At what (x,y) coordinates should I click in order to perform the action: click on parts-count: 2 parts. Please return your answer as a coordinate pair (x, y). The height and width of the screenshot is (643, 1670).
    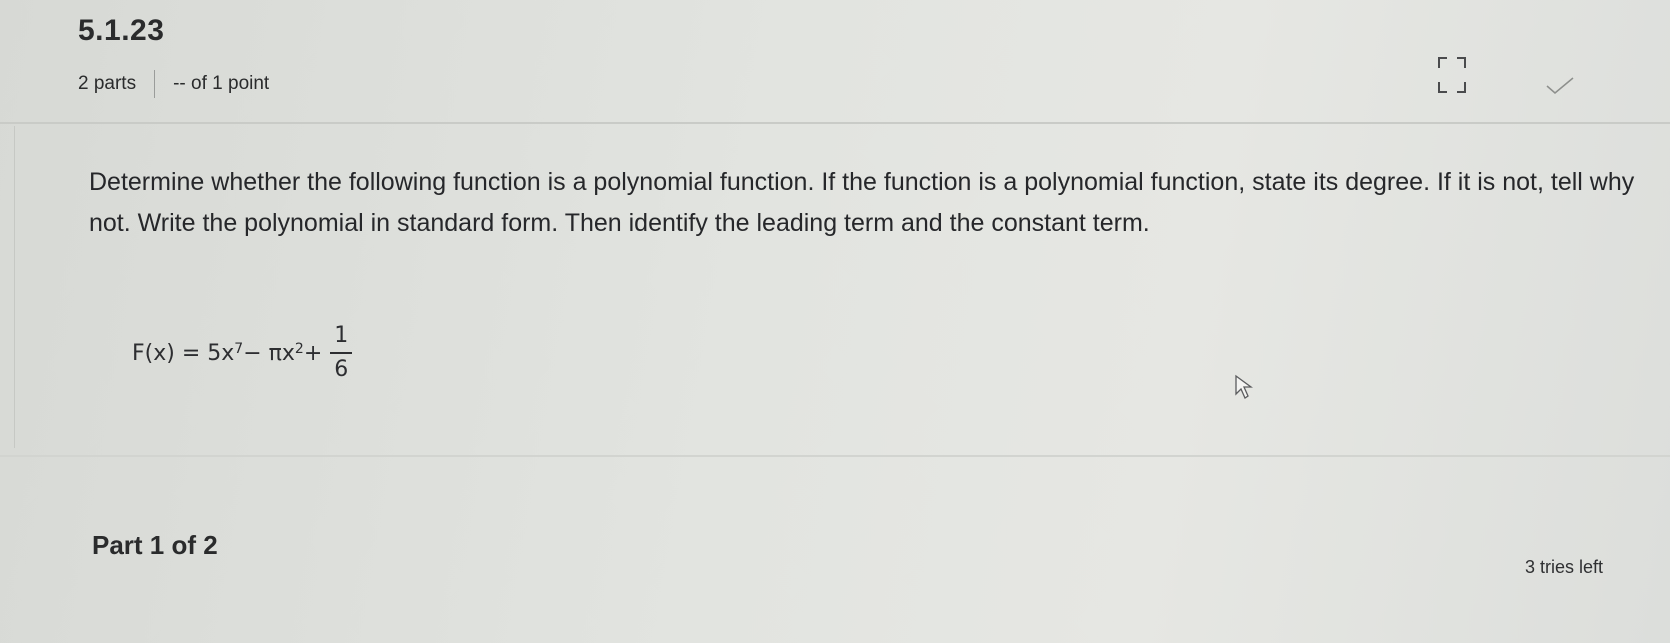
    Looking at the image, I should click on (107, 83).